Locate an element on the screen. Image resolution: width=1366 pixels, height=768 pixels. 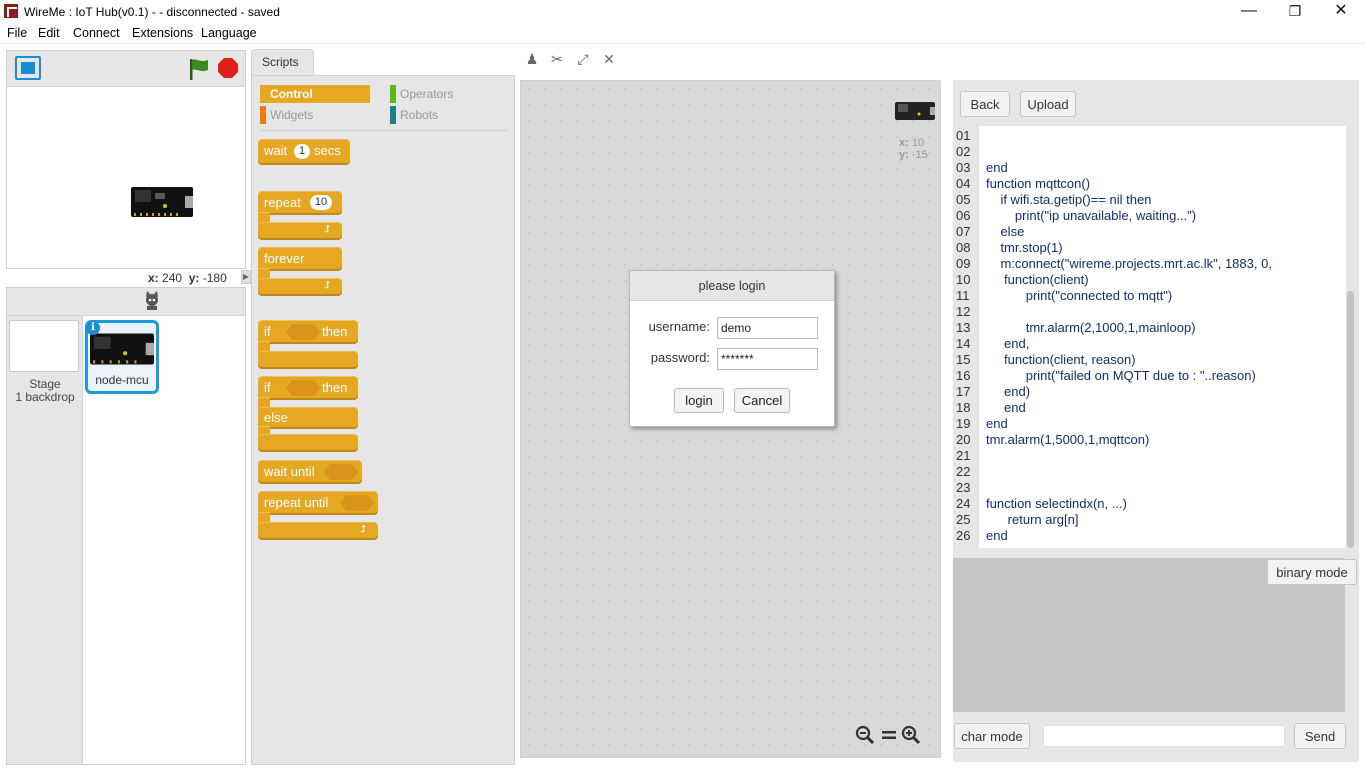
line-number: 22 is located at coordinates (963, 471).